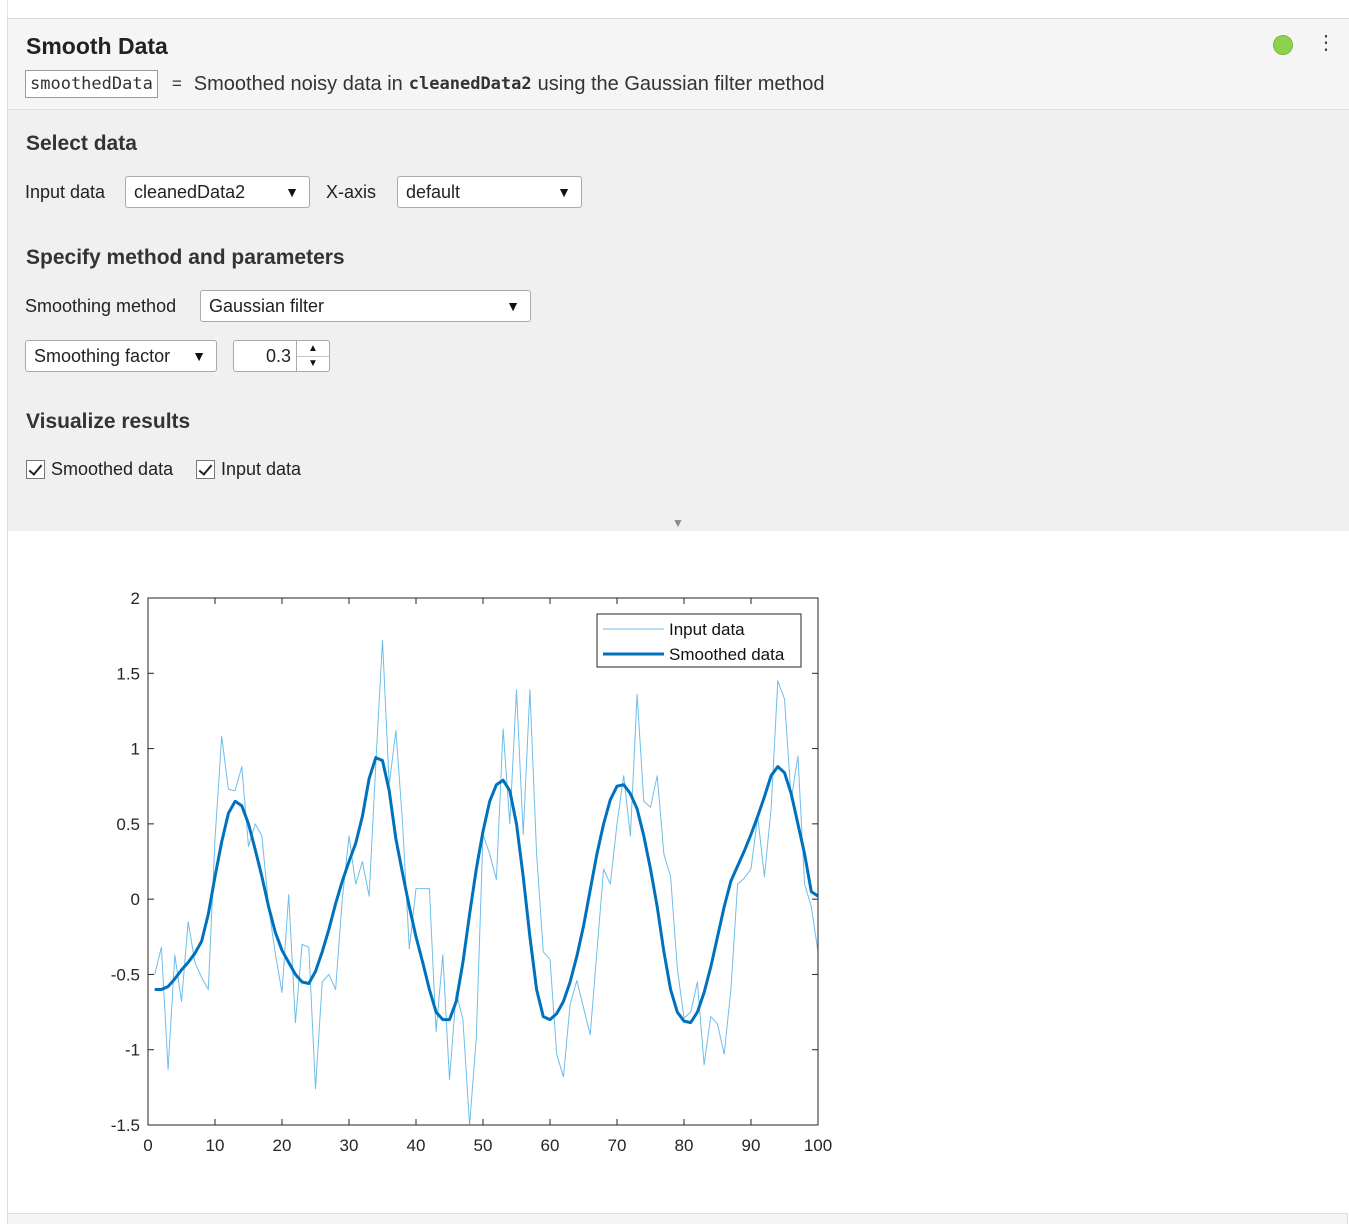 The width and height of the screenshot is (1349, 1224). Describe the element at coordinates (489, 192) in the screenshot. I see `x-axis-dropdown: default ▼` at that location.